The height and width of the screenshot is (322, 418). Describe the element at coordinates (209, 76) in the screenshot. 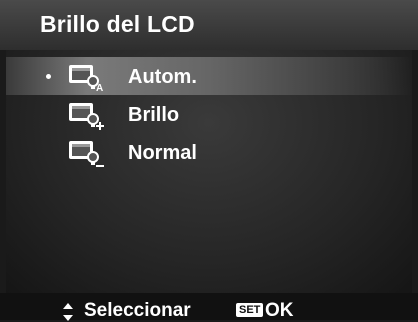

I see `menu-item-autom: A Autom.` at that location.